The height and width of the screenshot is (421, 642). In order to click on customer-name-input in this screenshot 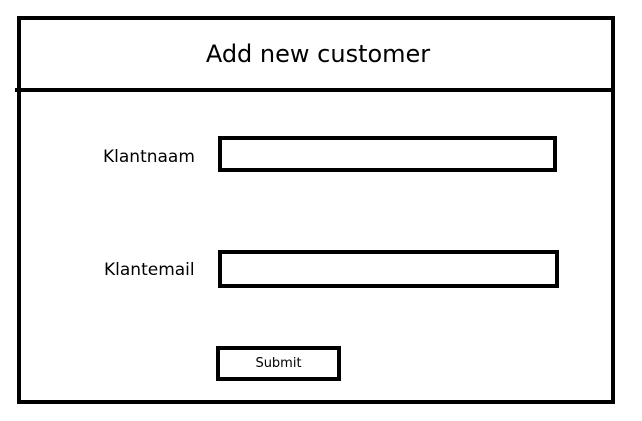, I will do `click(387, 154)`.